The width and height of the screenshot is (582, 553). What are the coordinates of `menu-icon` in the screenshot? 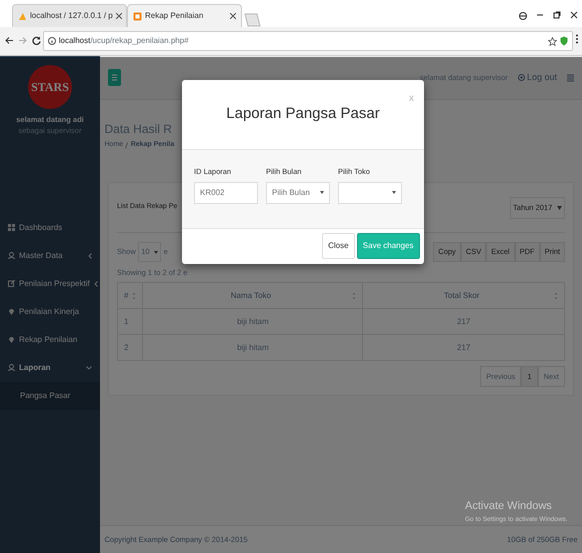 It's located at (114, 77).